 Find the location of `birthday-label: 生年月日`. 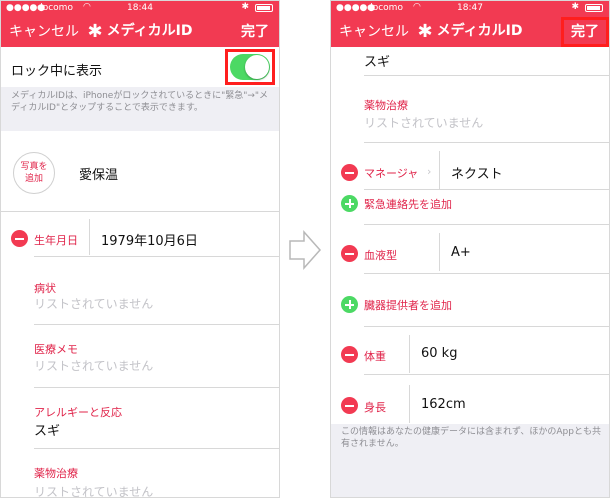

birthday-label: 生年月日 is located at coordinates (56, 240).